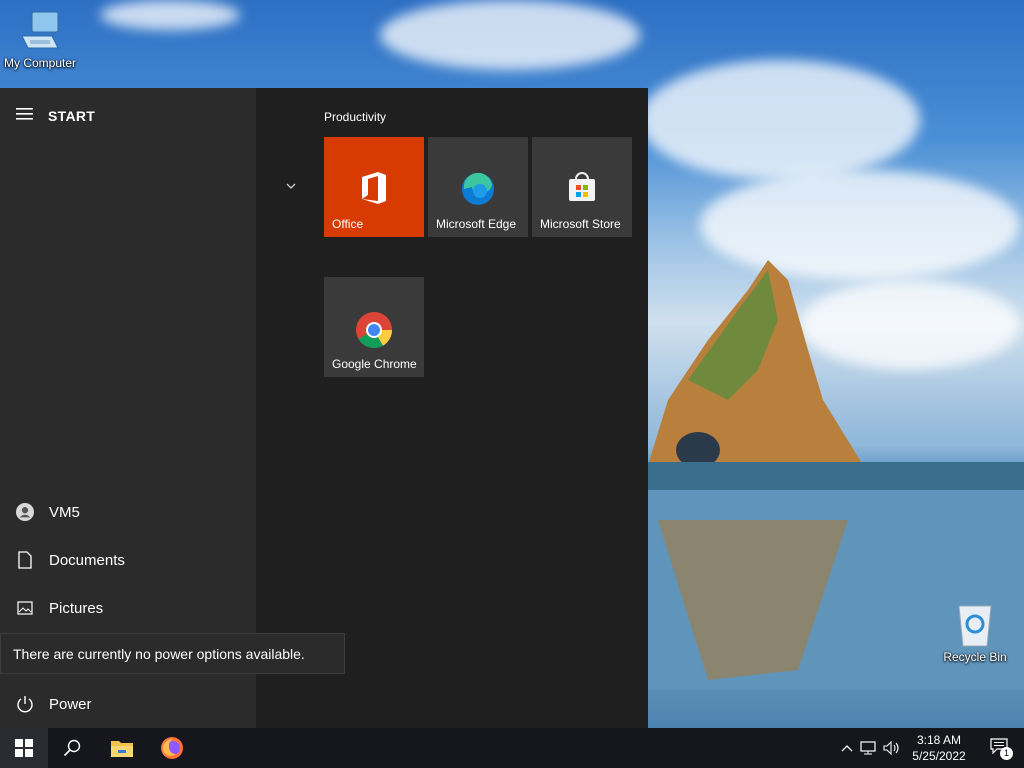 This screenshot has height=768, width=1024. What do you see at coordinates (76, 608) in the screenshot?
I see `pictures-label: Pictures` at bounding box center [76, 608].